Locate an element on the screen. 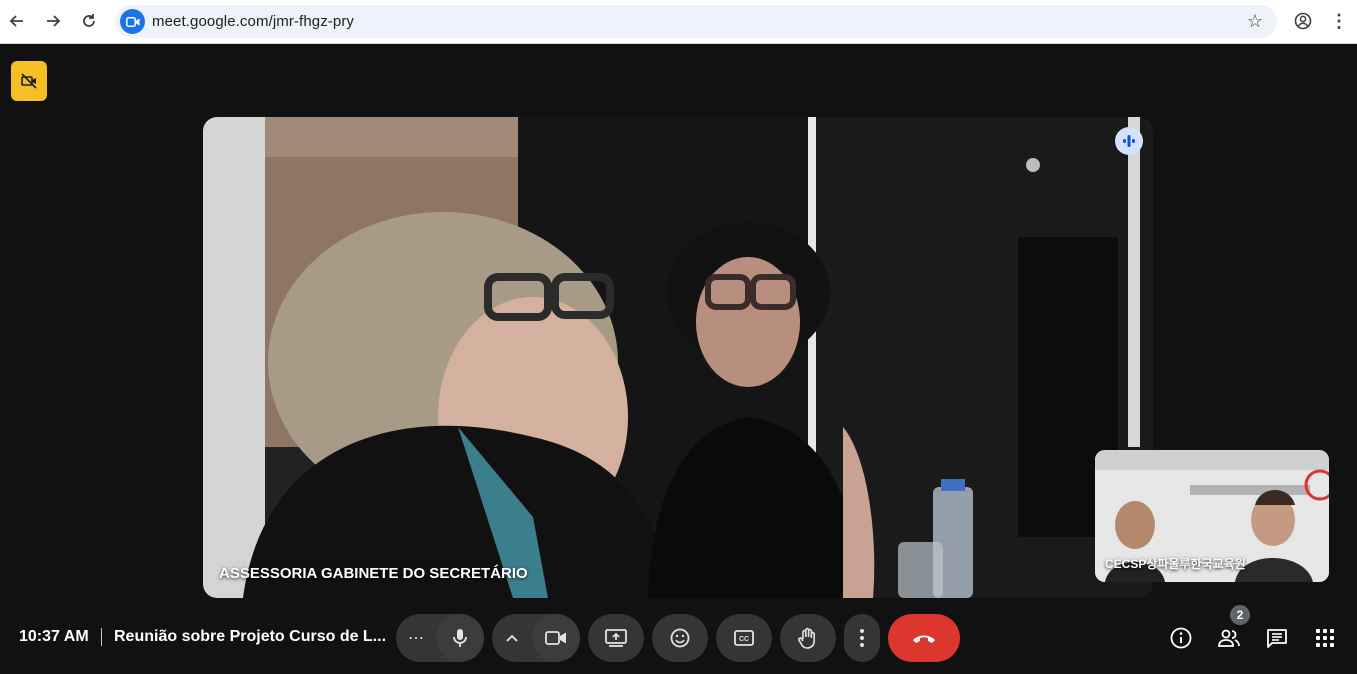 The height and width of the screenshot is (674, 1357). browser-toolbar: meet.google.com/jmr-fhgz-pry ☆ ⋮ is located at coordinates (678, 22).